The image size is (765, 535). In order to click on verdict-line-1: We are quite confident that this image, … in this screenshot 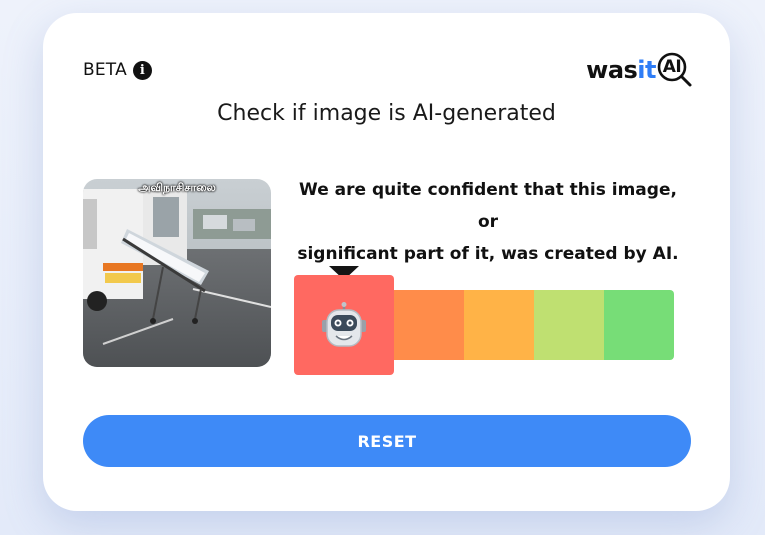, I will do `click(488, 206)`.